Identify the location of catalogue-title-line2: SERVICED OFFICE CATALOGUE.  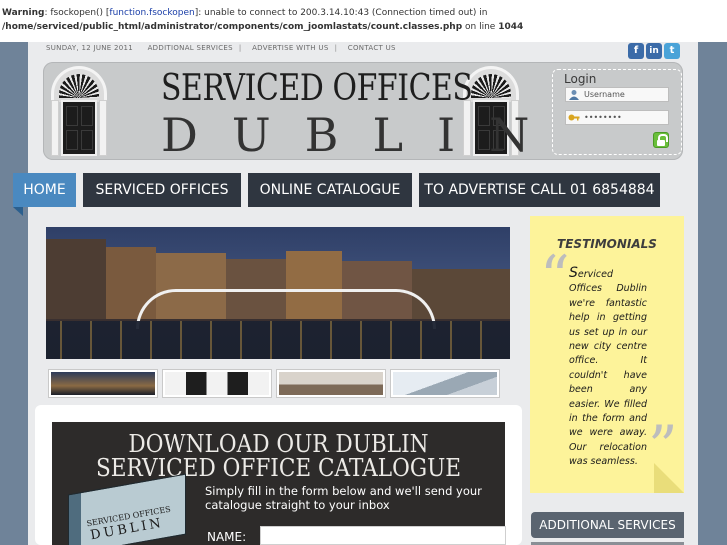
(278, 468).